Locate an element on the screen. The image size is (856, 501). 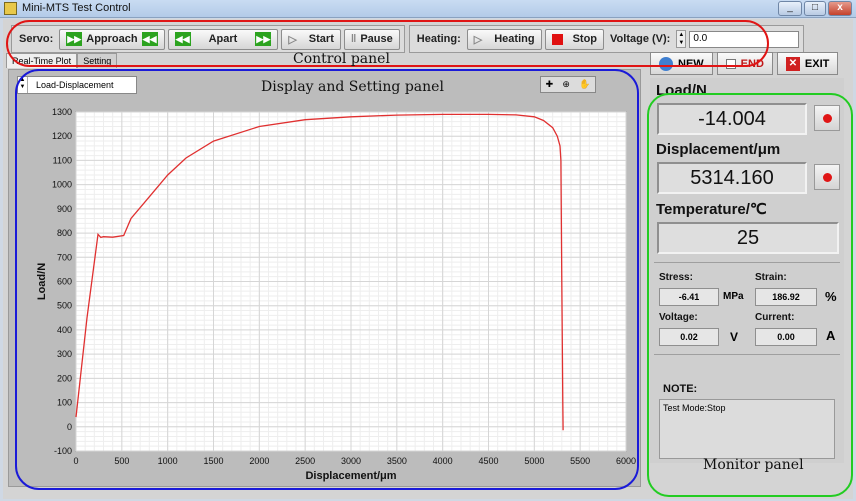
tab-real-time-plot: Real-Time Plot is located at coordinates (42, 60).